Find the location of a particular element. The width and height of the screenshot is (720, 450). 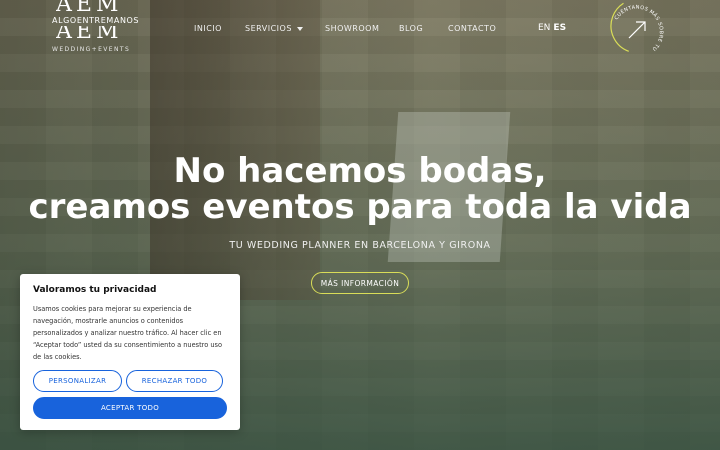

hero-title-line-2: creamos eventos para toda la vida is located at coordinates (360, 207).